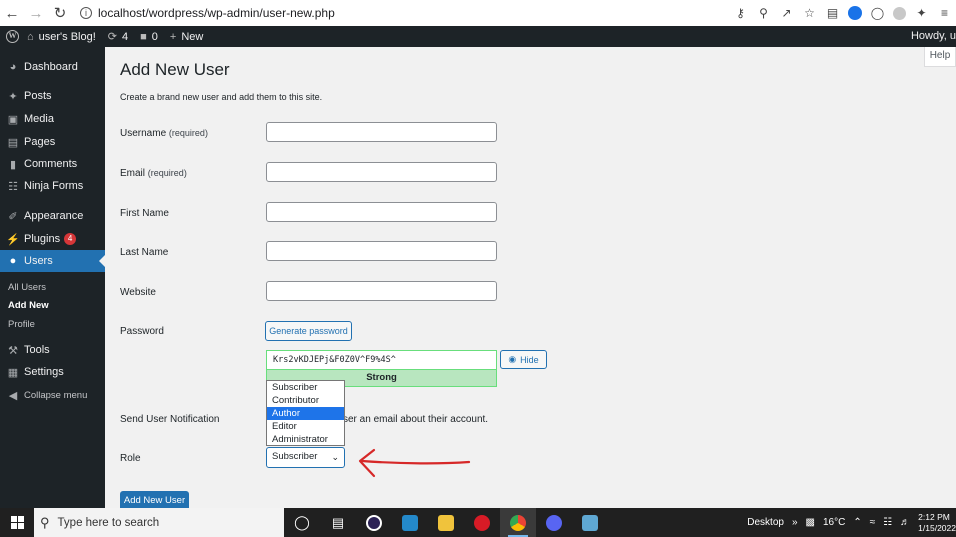 This screenshot has height=537, width=956. I want to click on forward-icon: →, so click(36, 13).